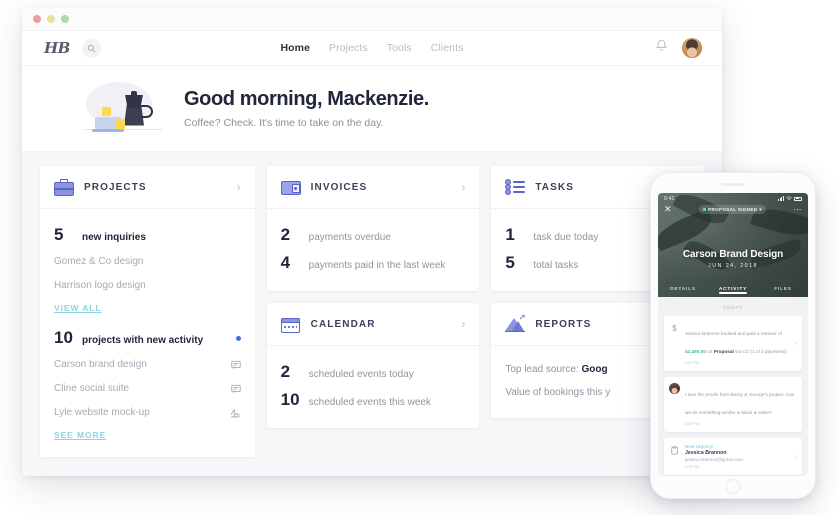 The width and height of the screenshot is (840, 515). Describe the element at coordinates (147, 261) in the screenshot. I see `list-item: Gomez & Co design` at that location.